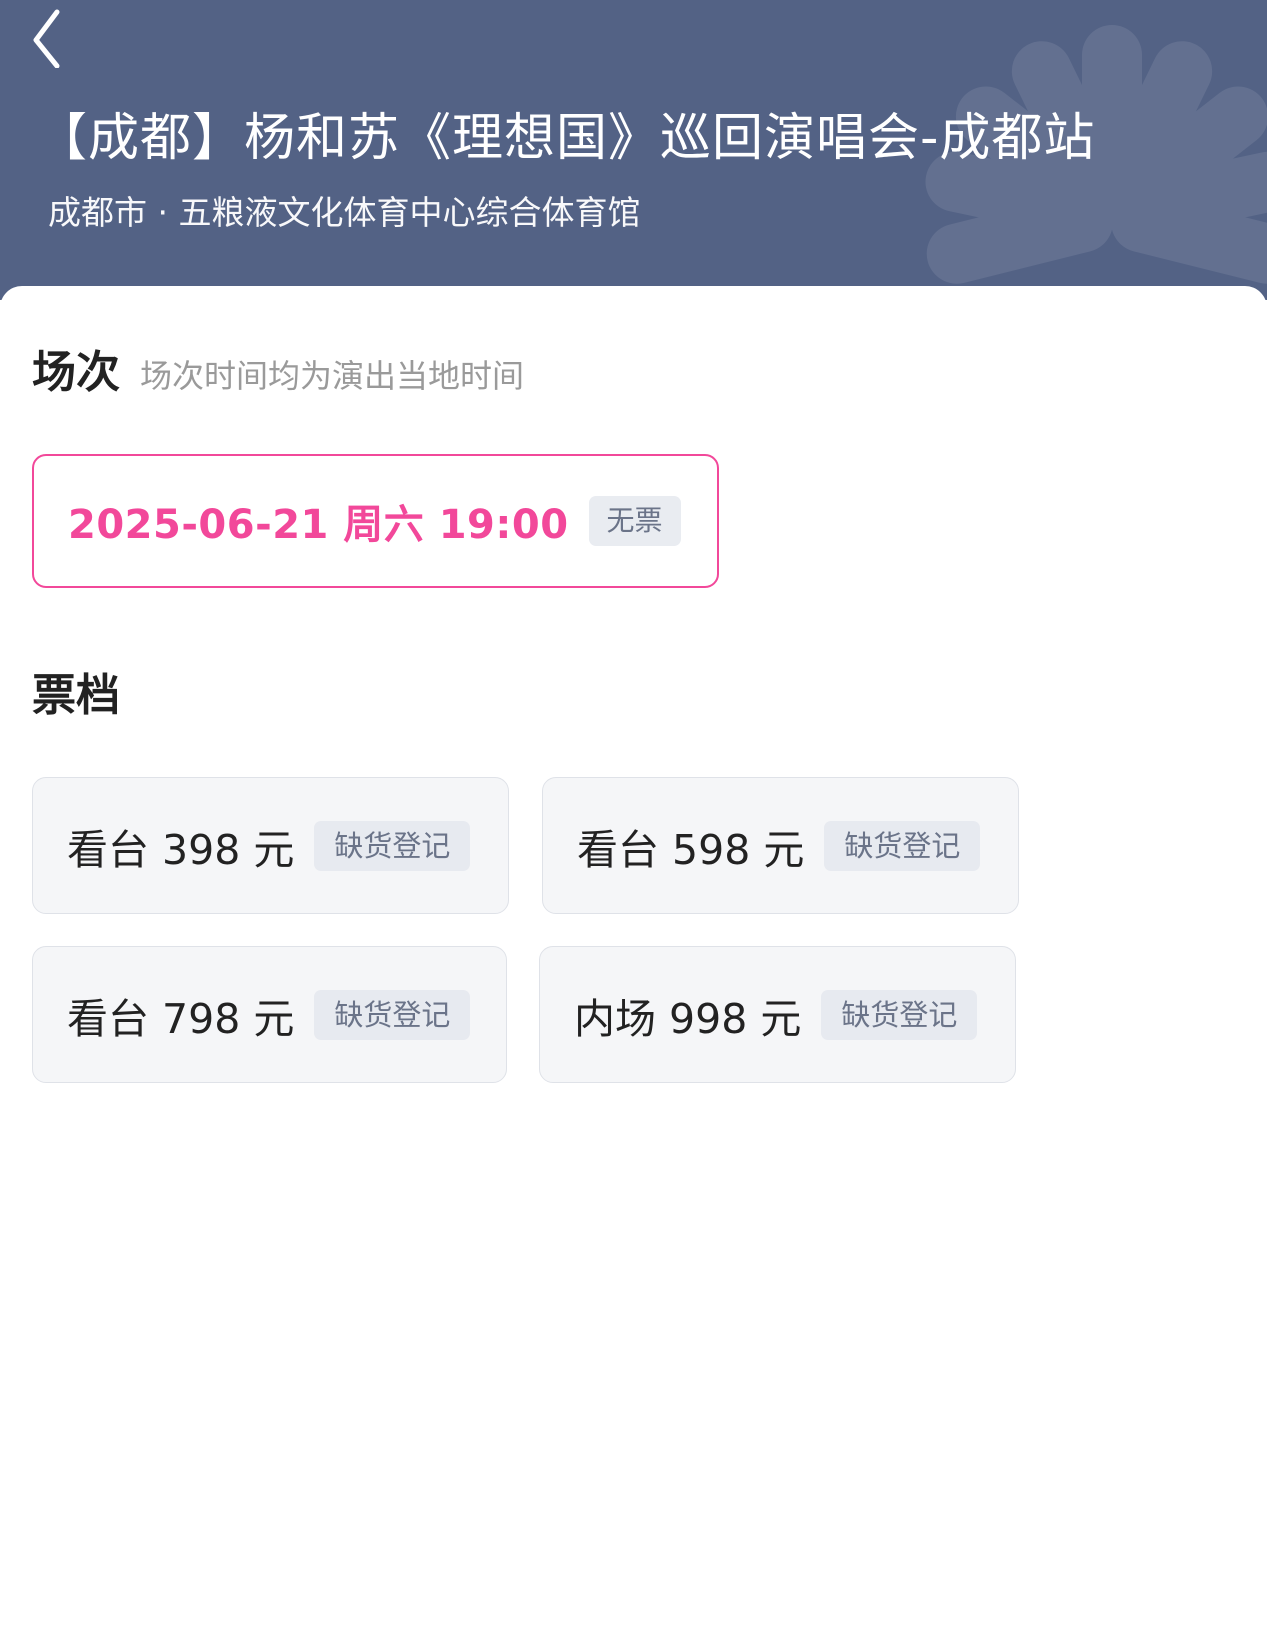  I want to click on session-section-title: 场次, so click(76, 372).